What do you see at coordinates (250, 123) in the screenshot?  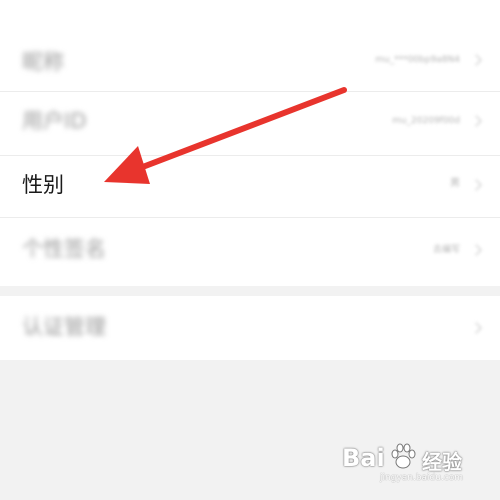 I see `user-id-row: 用户ID mu_20209f00d` at bounding box center [250, 123].